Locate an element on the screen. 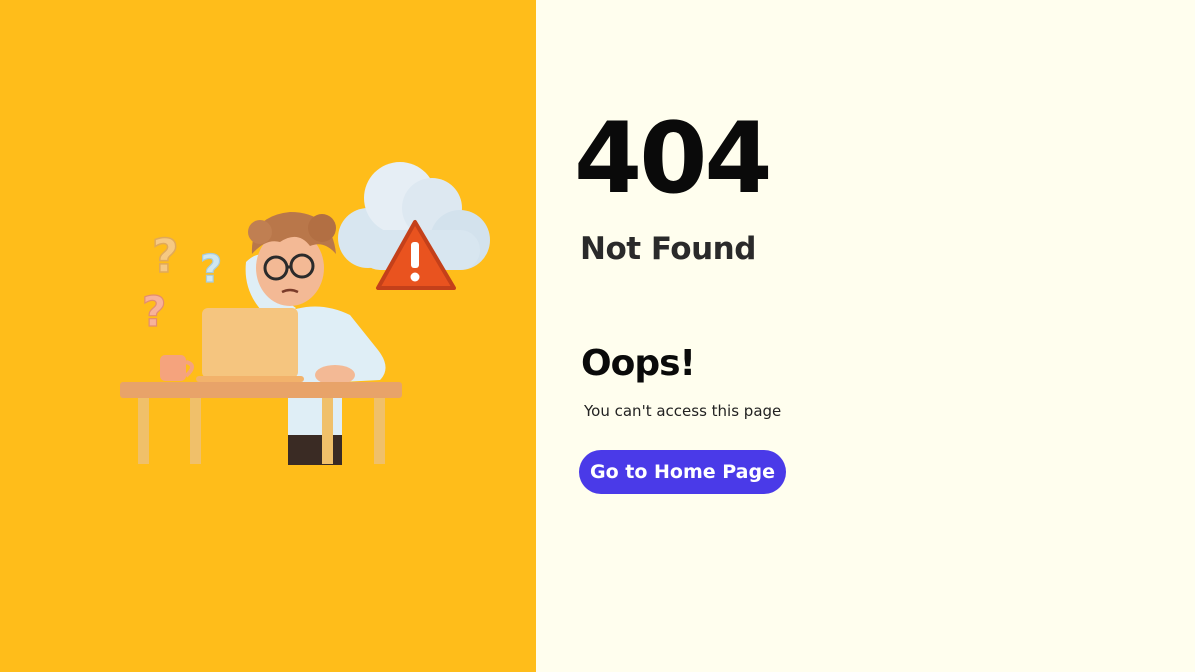 The width and height of the screenshot is (1195, 672). laptop-icon is located at coordinates (250, 345).